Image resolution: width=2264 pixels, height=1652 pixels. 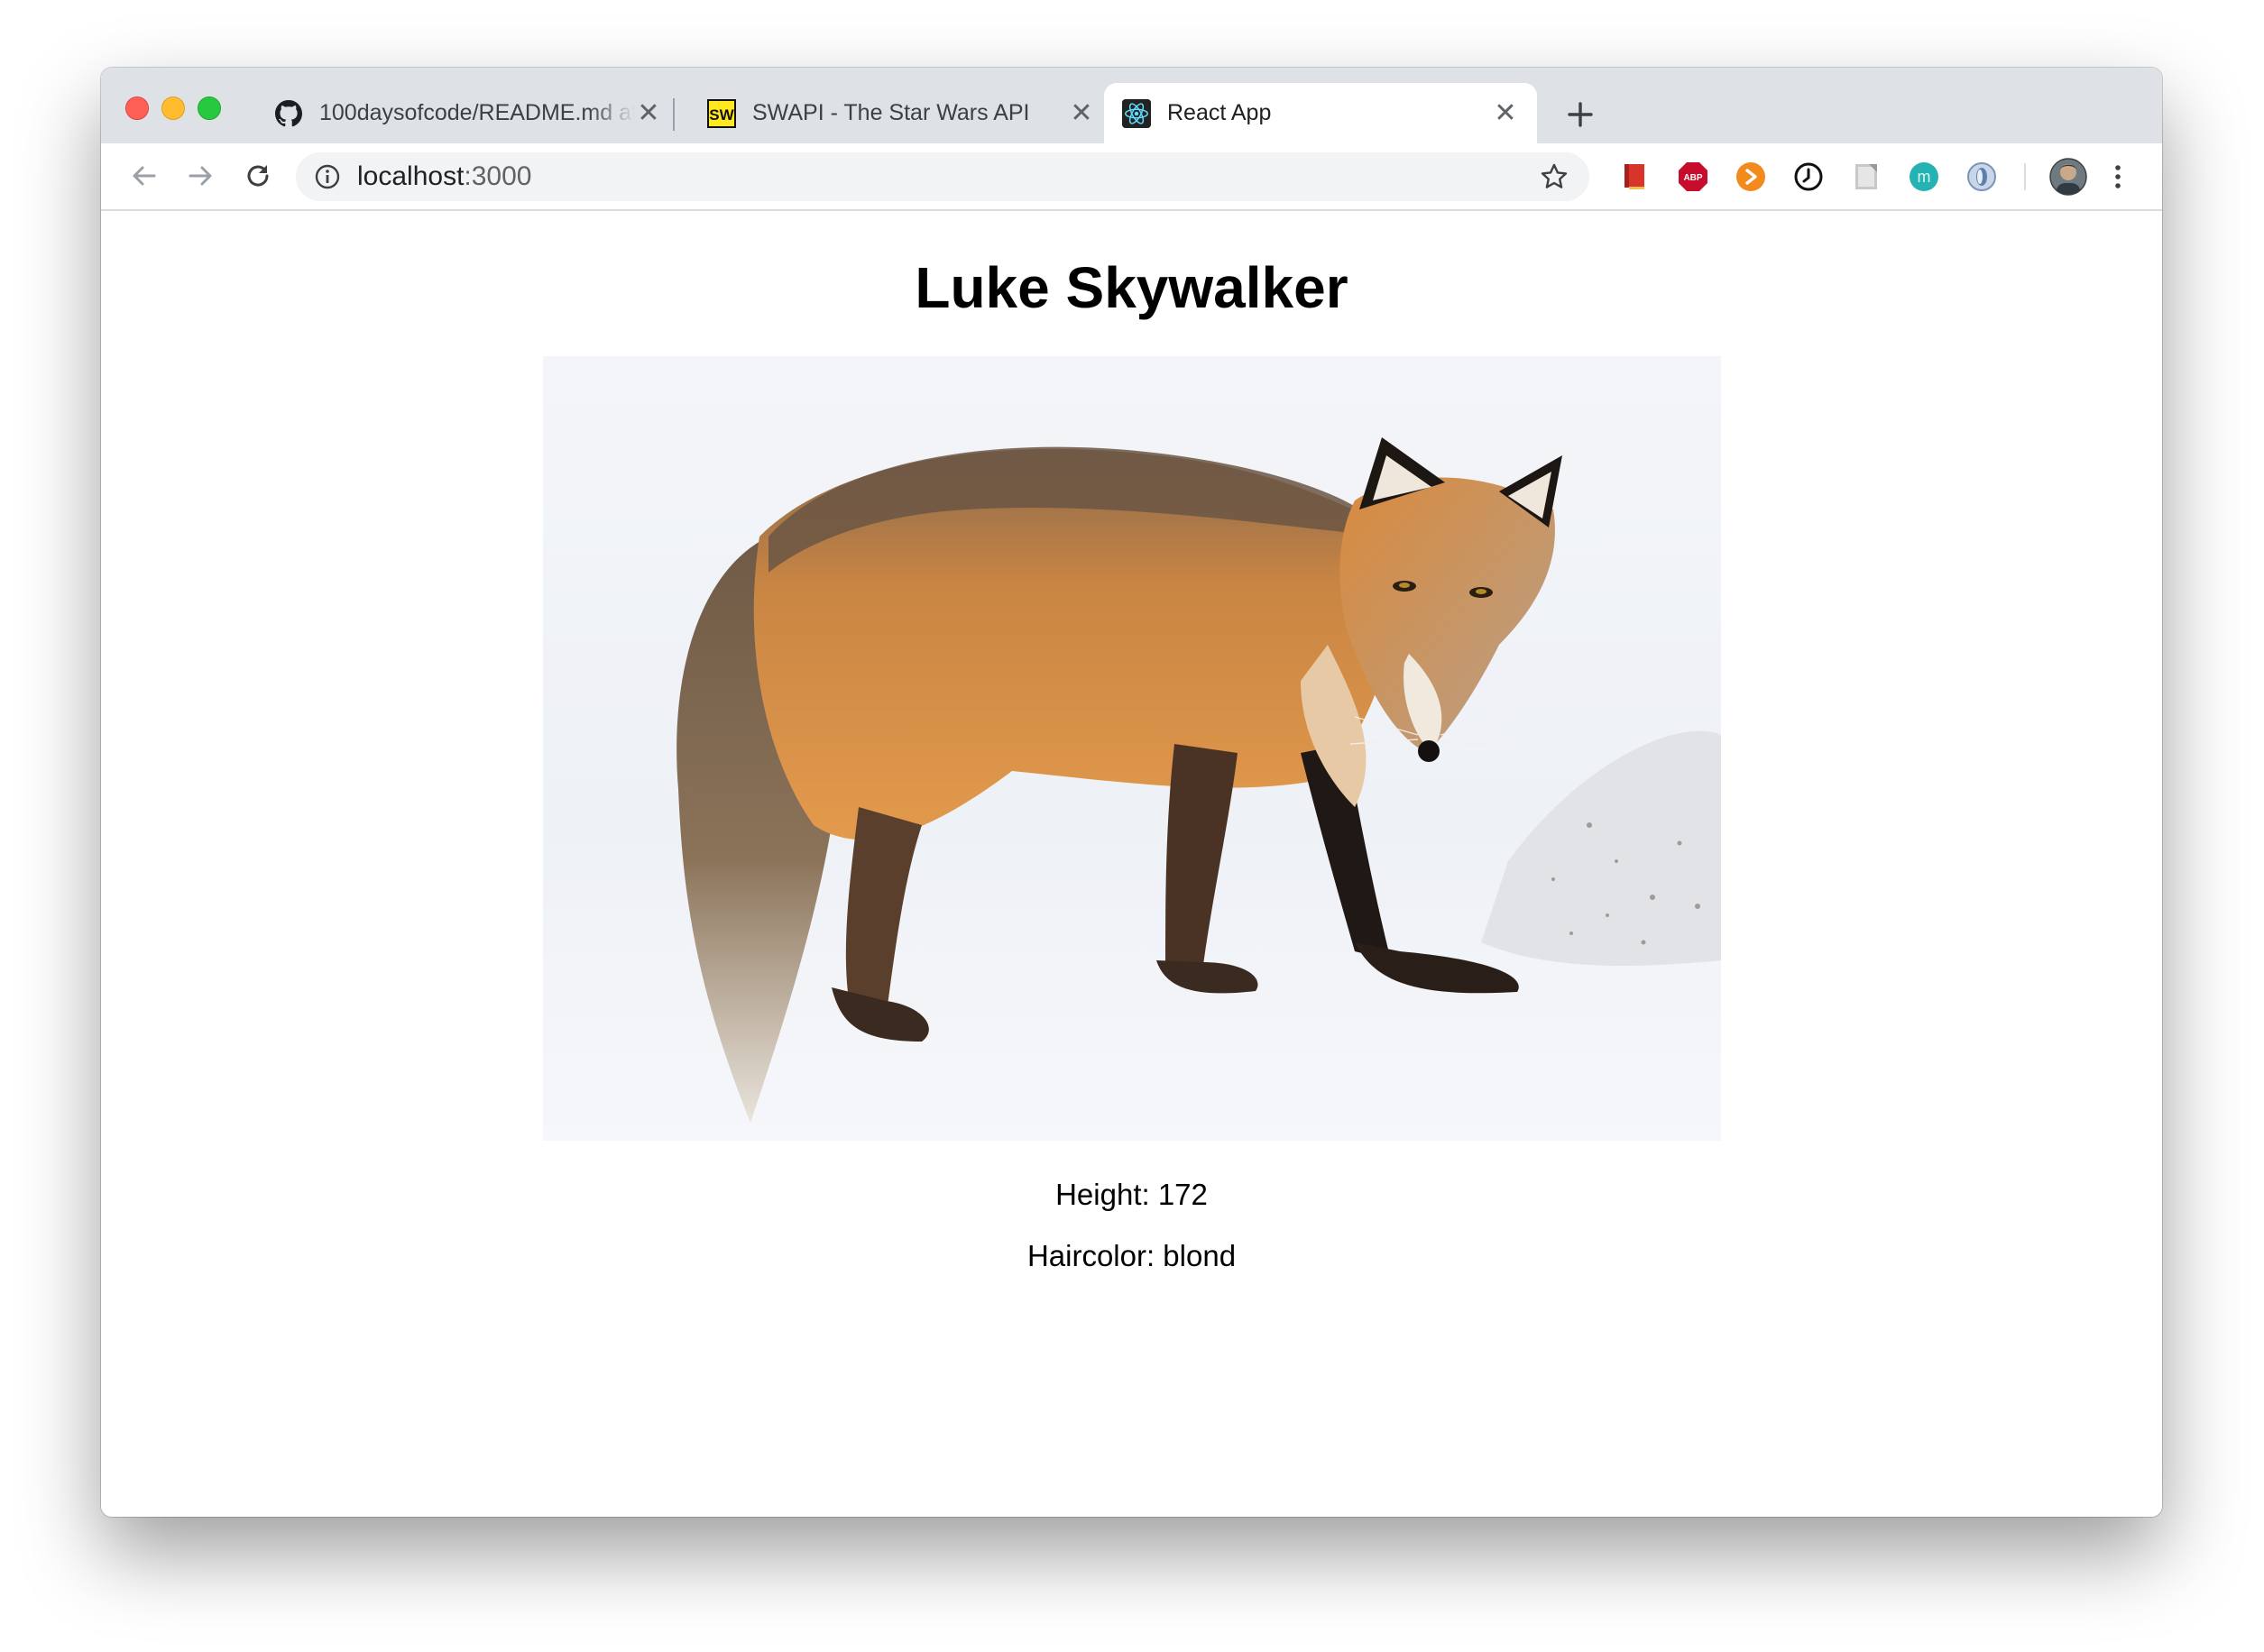 What do you see at coordinates (411, 176) in the screenshot?
I see `url-host: localhost` at bounding box center [411, 176].